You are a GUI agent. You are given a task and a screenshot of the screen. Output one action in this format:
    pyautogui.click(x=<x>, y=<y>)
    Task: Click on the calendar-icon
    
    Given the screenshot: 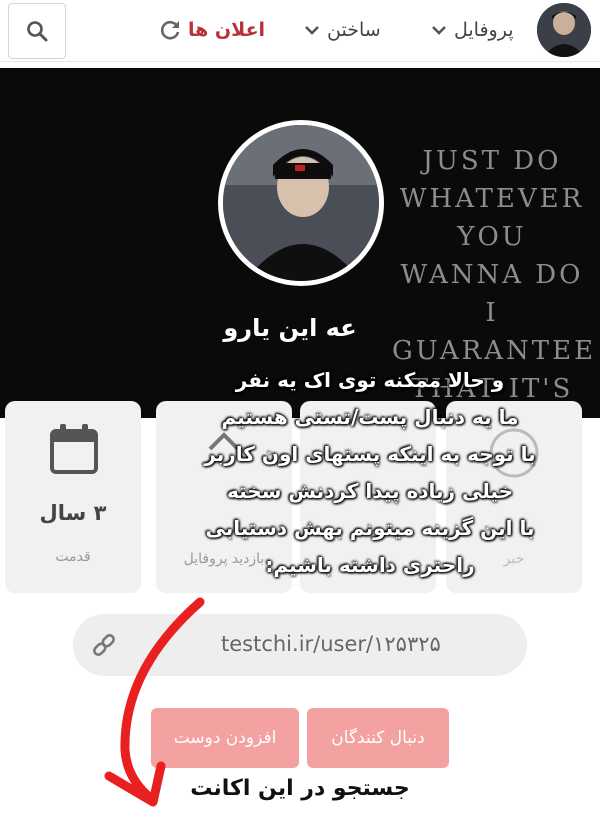 What is the action you would take?
    pyautogui.click(x=74, y=449)
    